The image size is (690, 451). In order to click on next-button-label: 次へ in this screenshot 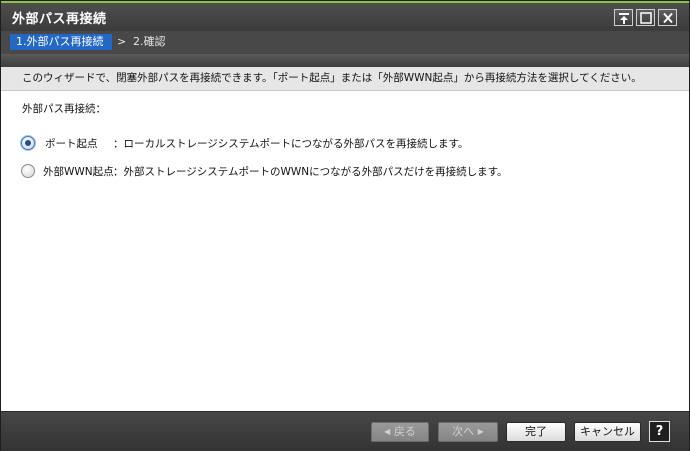, I will do `click(463, 431)`.